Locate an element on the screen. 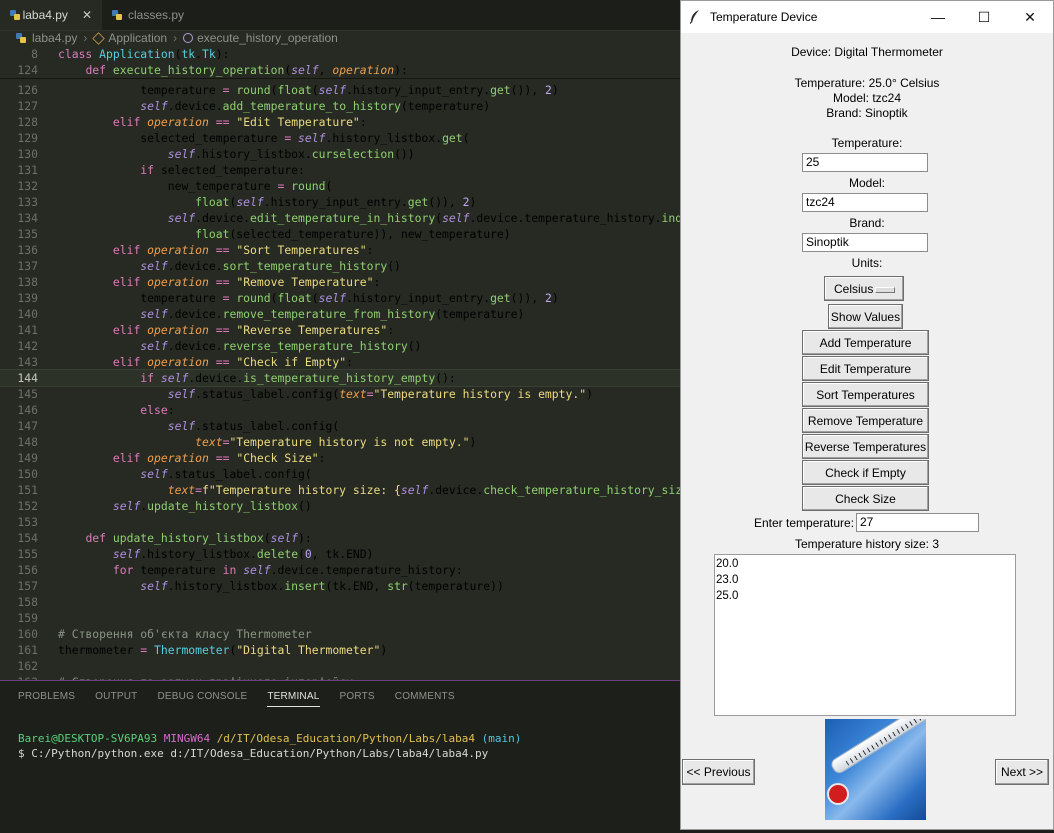 The height and width of the screenshot is (833, 1054). option-menu-indicator-icon is located at coordinates (885, 290).